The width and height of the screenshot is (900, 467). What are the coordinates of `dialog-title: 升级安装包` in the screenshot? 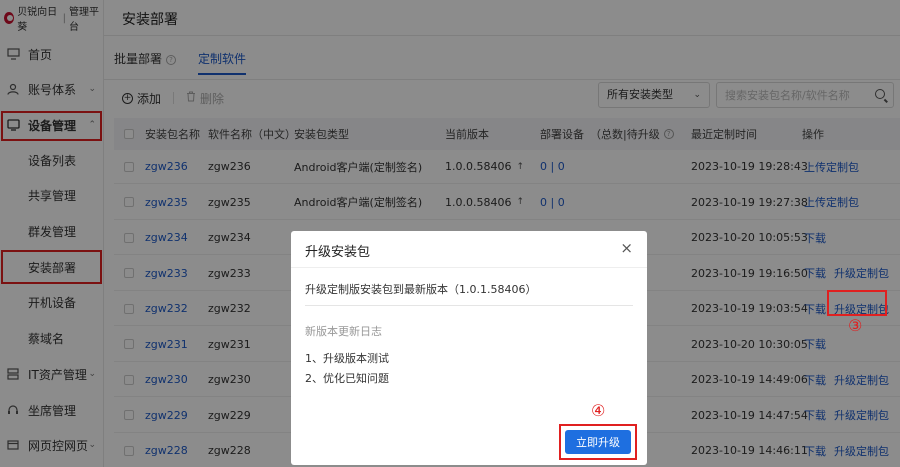 It's located at (338, 252).